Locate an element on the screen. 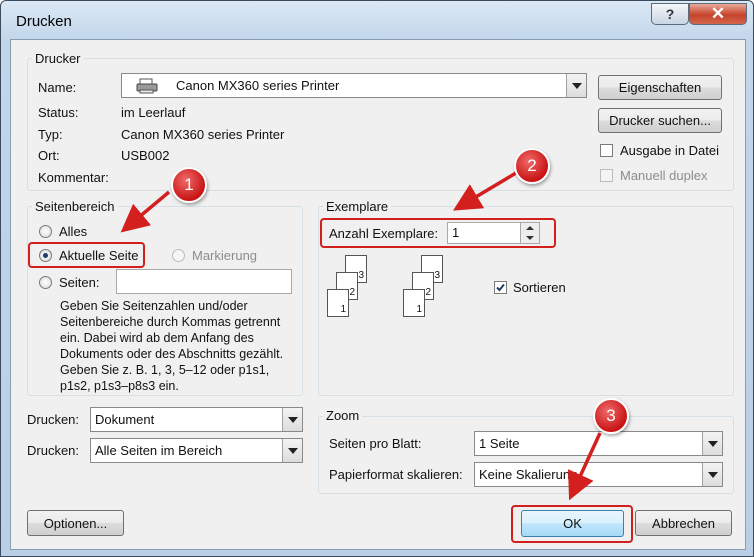 This screenshot has width=754, height=557. callout-badge-1: 1 is located at coordinates (189, 185).